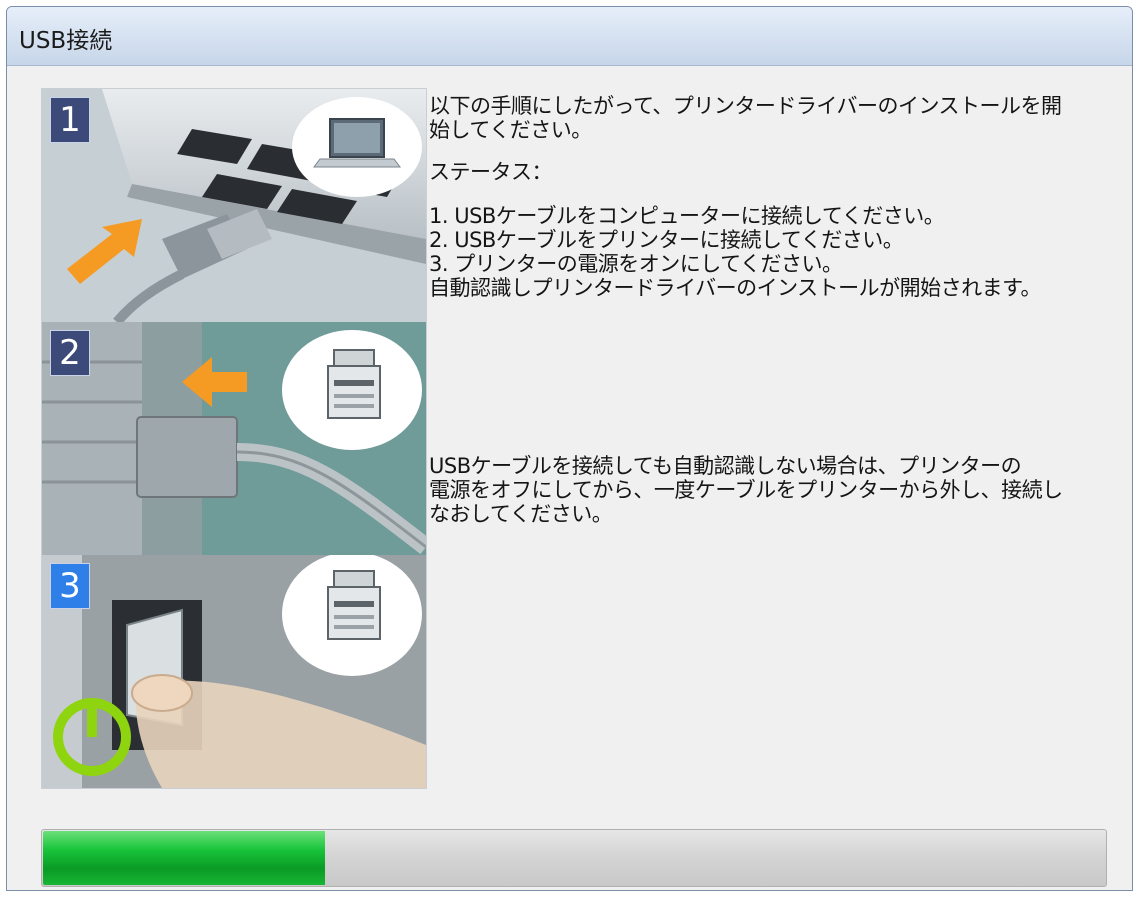 The image size is (1139, 897). What do you see at coordinates (636, 264) in the screenshot?
I see `step-instruction: 3. プリンターの電源をオンにしてください。` at bounding box center [636, 264].